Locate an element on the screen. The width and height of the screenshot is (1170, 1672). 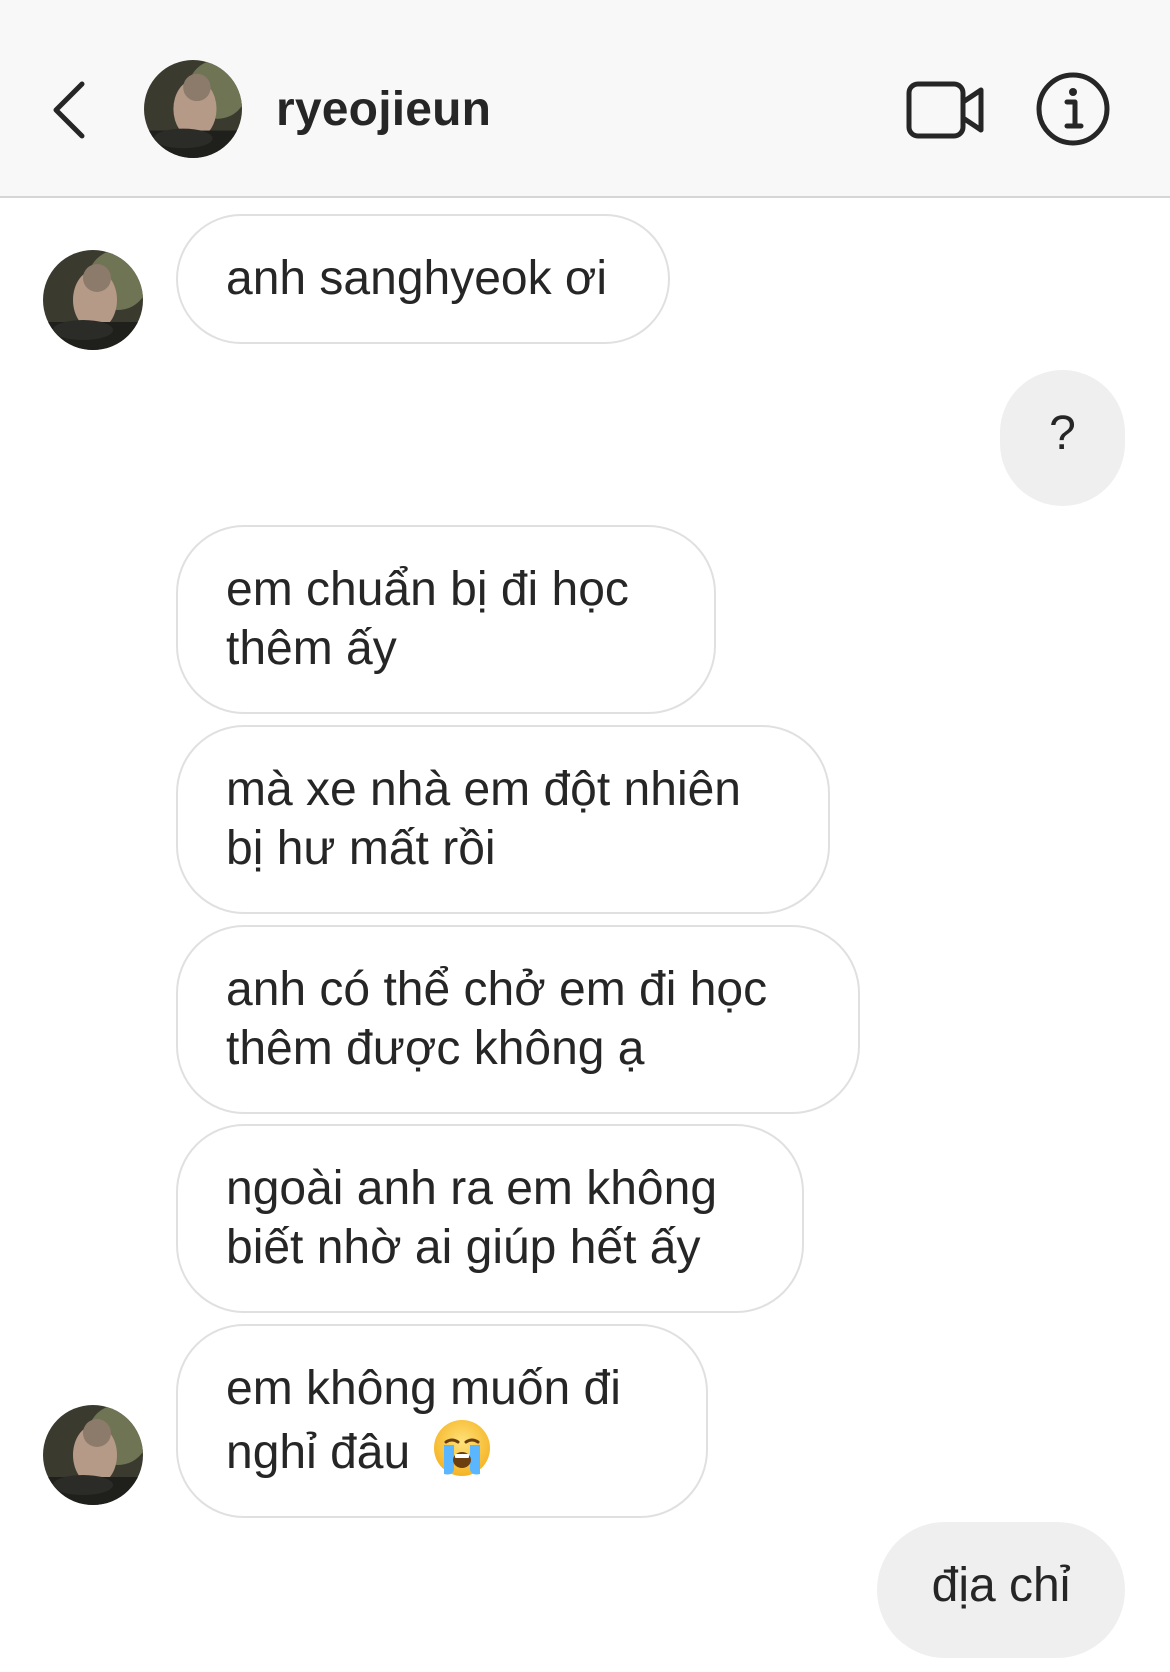
message-bubble-outgoing: ? is located at coordinates (1062, 438).